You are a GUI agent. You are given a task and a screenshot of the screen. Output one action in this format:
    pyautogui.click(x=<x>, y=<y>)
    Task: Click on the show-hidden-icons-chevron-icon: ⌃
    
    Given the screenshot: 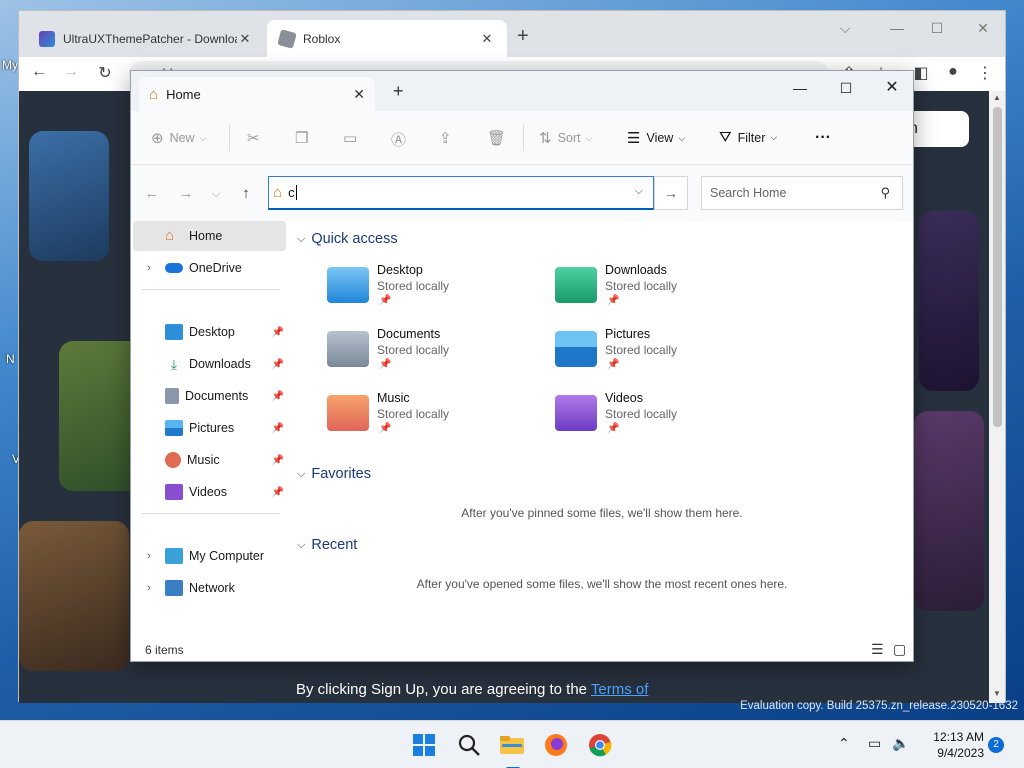 What is the action you would take?
    pyautogui.click(x=844, y=743)
    